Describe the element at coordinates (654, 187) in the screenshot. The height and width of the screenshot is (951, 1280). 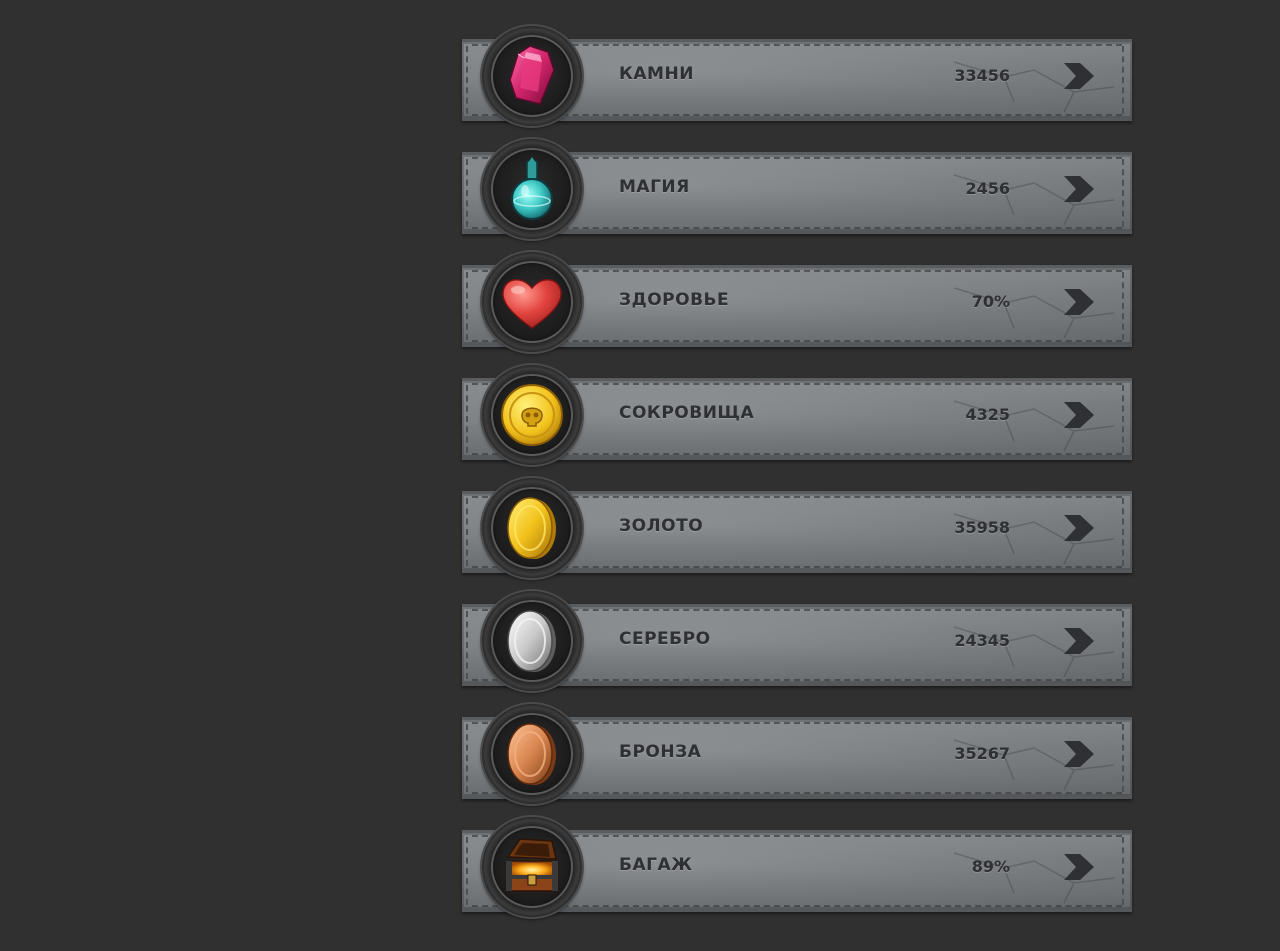
I see `resource-label: МАГИЯ` at that location.